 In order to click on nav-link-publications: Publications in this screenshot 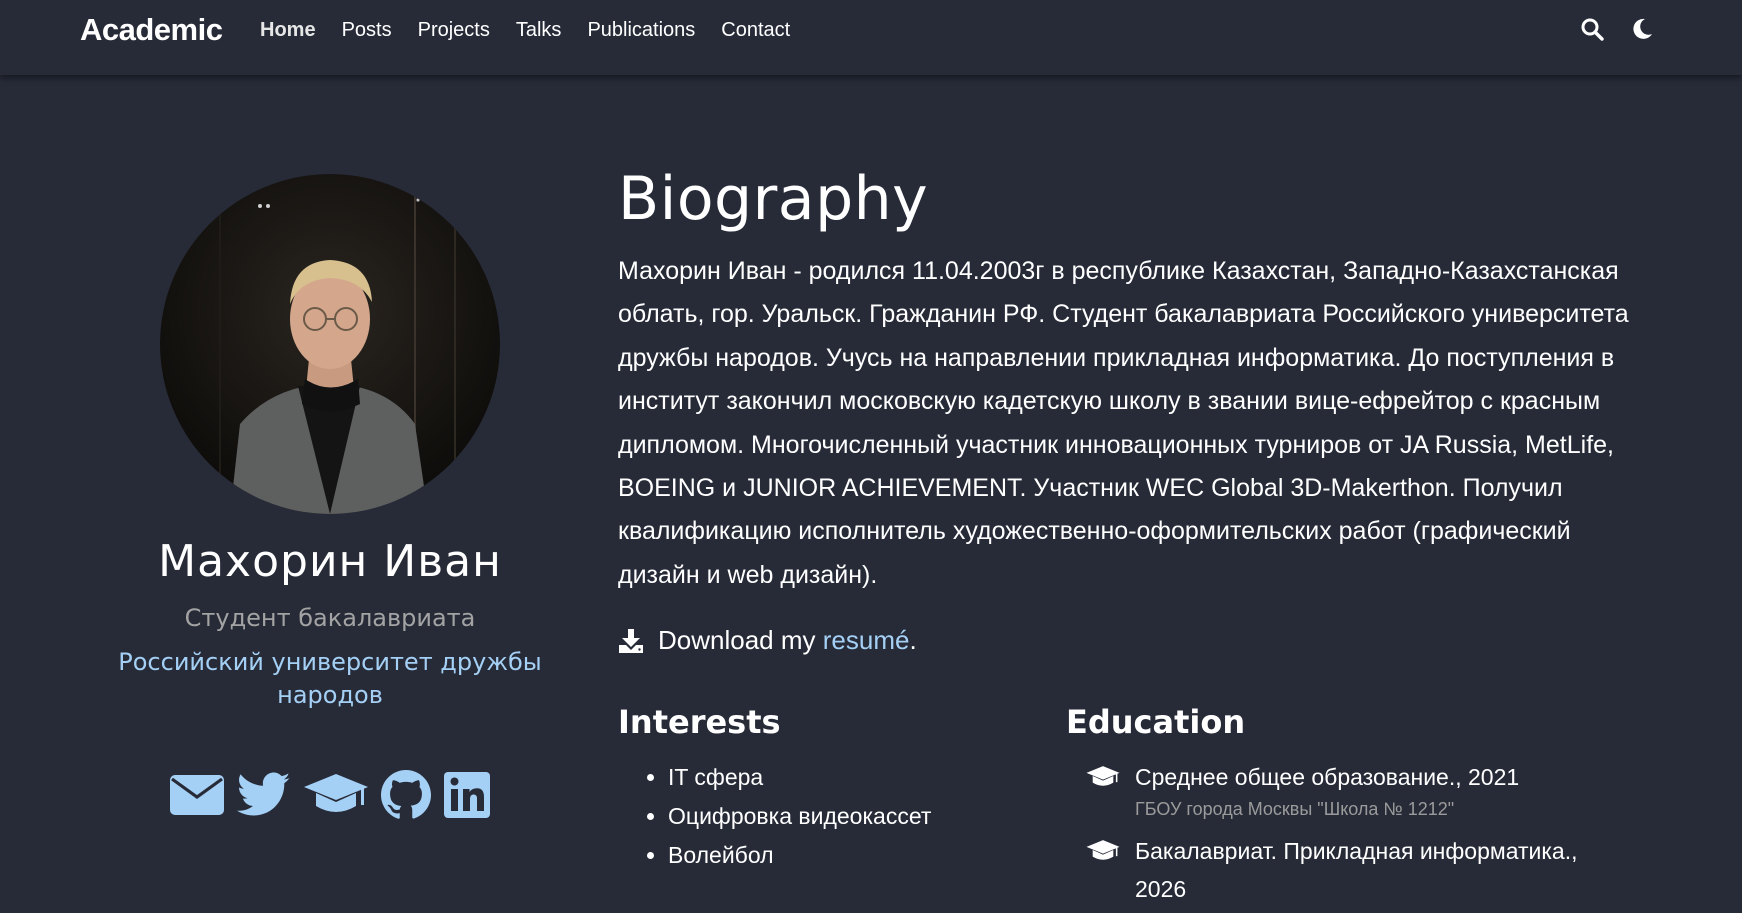, I will do `click(641, 30)`.